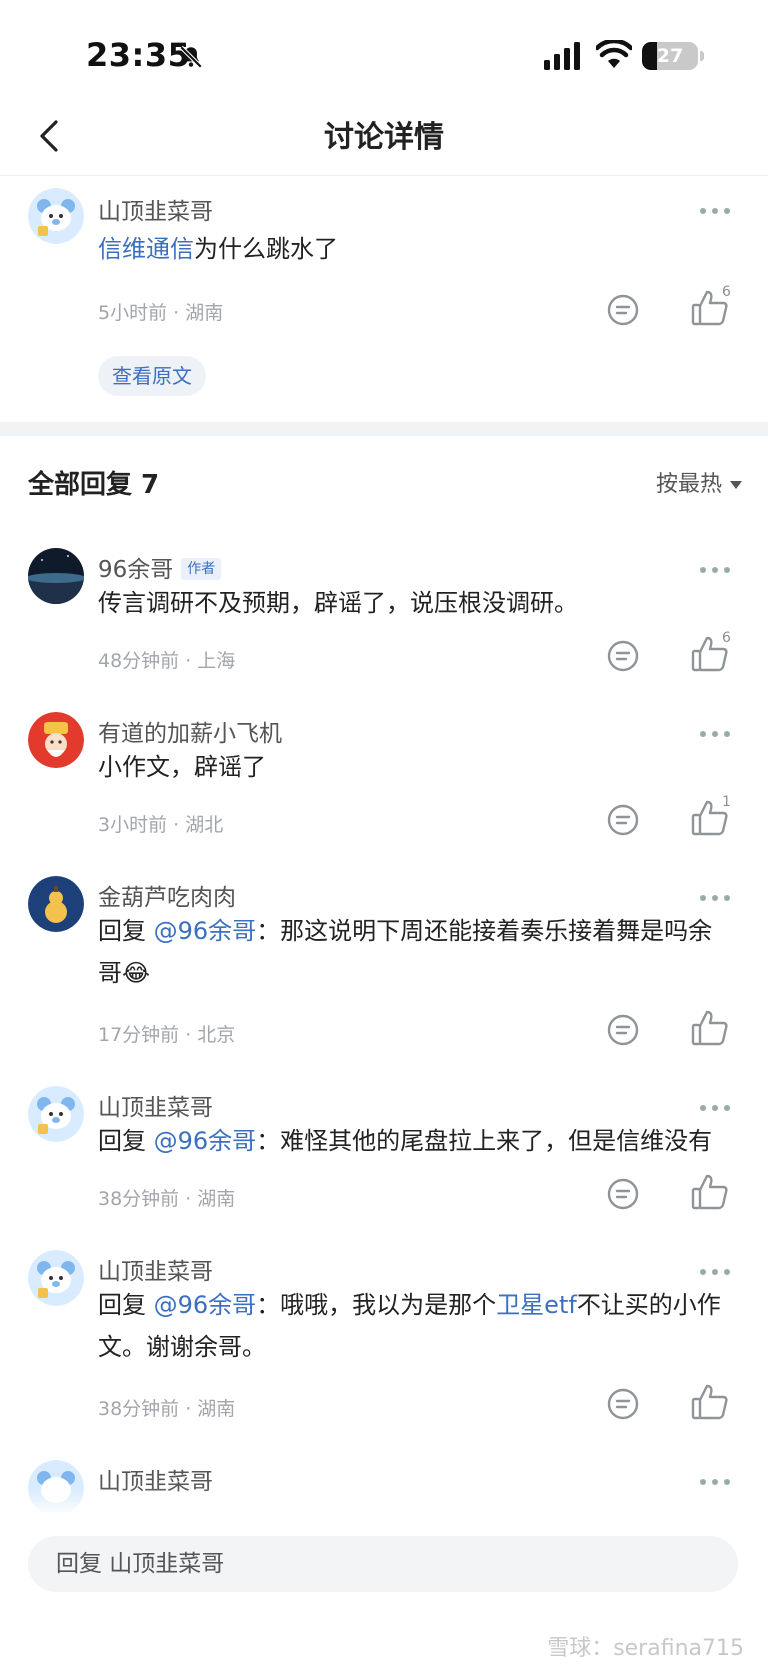 The width and height of the screenshot is (768, 1669). Describe the element at coordinates (702, 56) in the screenshot. I see `battery-tip` at that location.